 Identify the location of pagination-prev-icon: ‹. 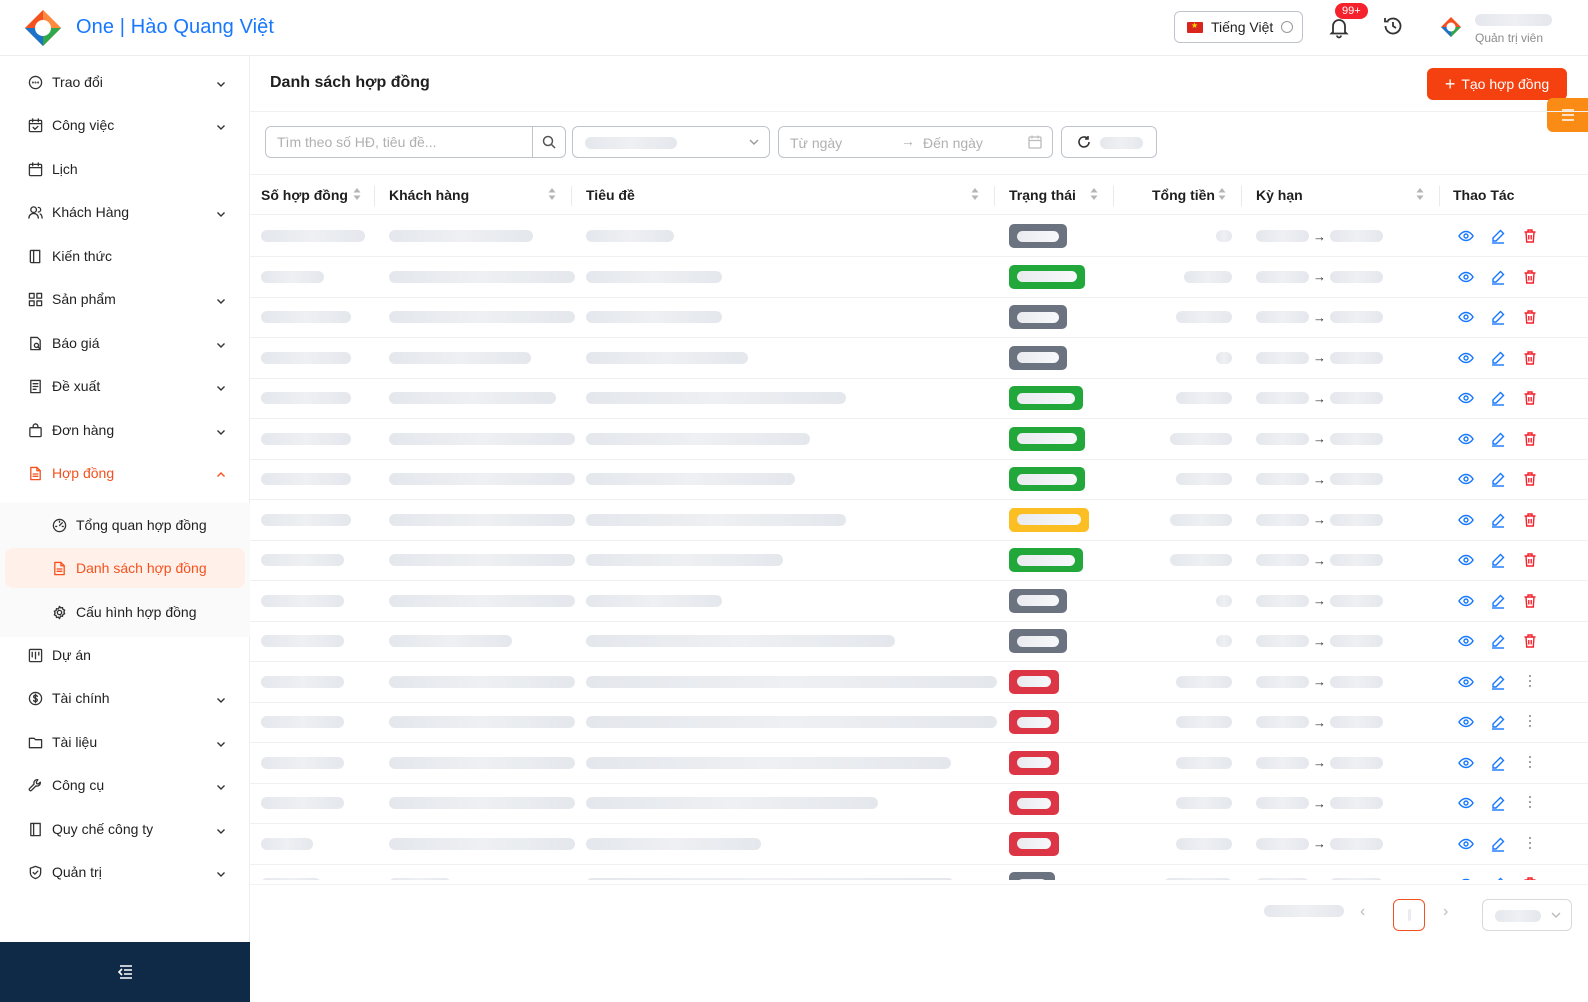
(1362, 912).